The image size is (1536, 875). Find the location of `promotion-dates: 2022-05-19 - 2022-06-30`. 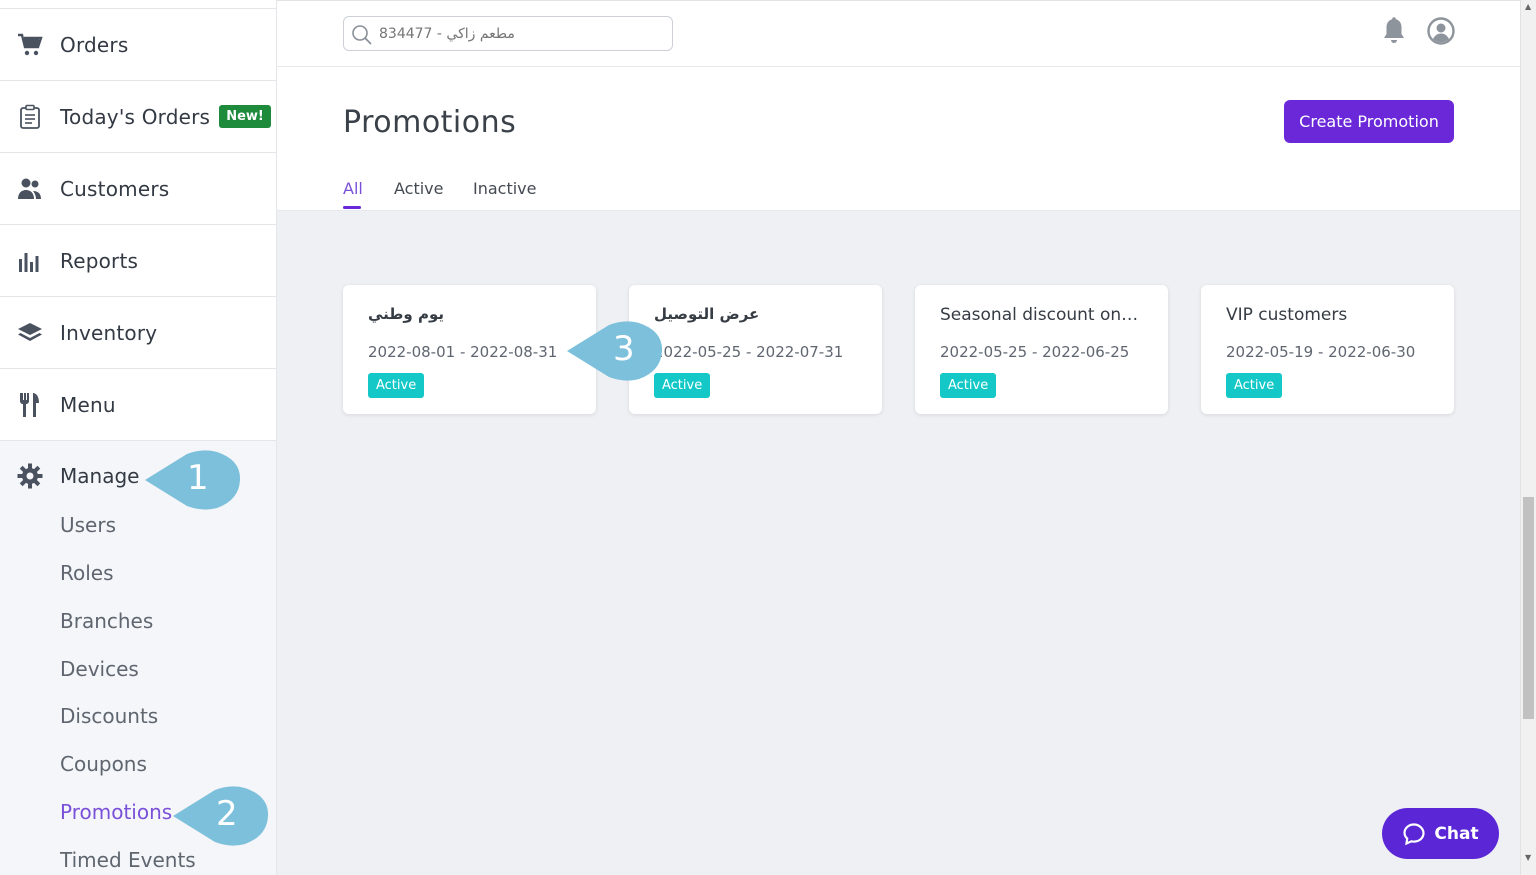

promotion-dates: 2022-05-19 - 2022-06-30 is located at coordinates (1321, 352).